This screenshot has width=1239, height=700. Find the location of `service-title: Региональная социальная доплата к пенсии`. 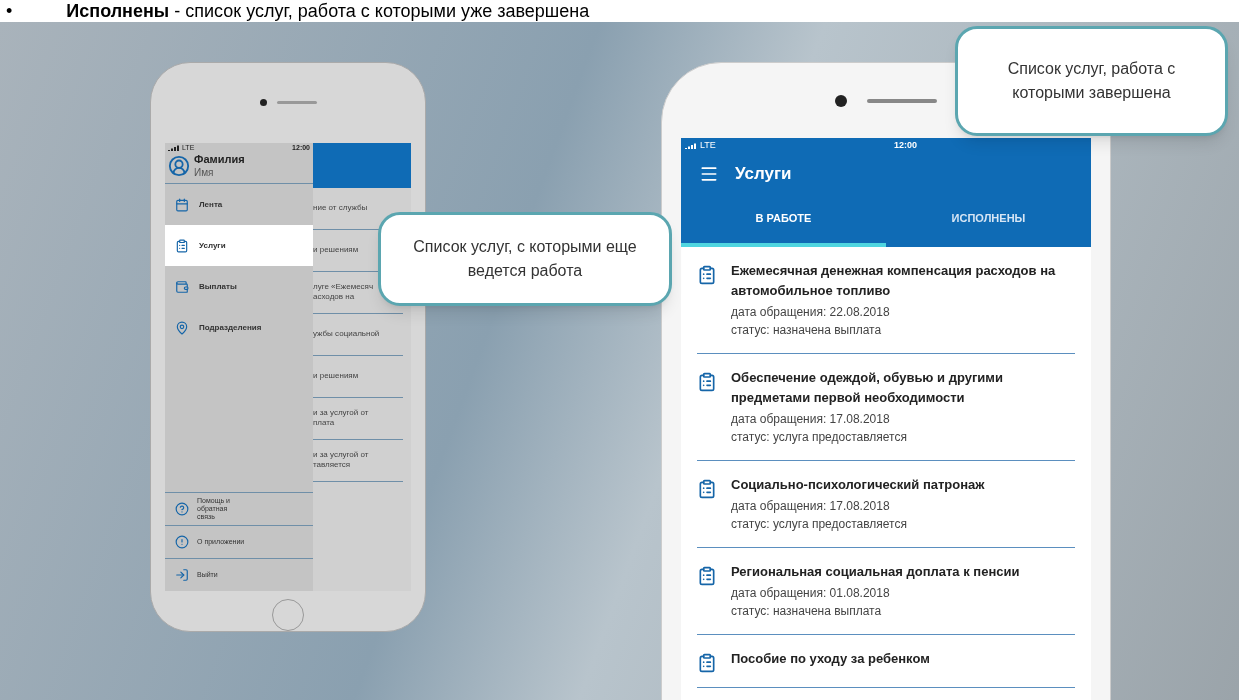

service-title: Региональная социальная доплата к пенсии is located at coordinates (875, 572).